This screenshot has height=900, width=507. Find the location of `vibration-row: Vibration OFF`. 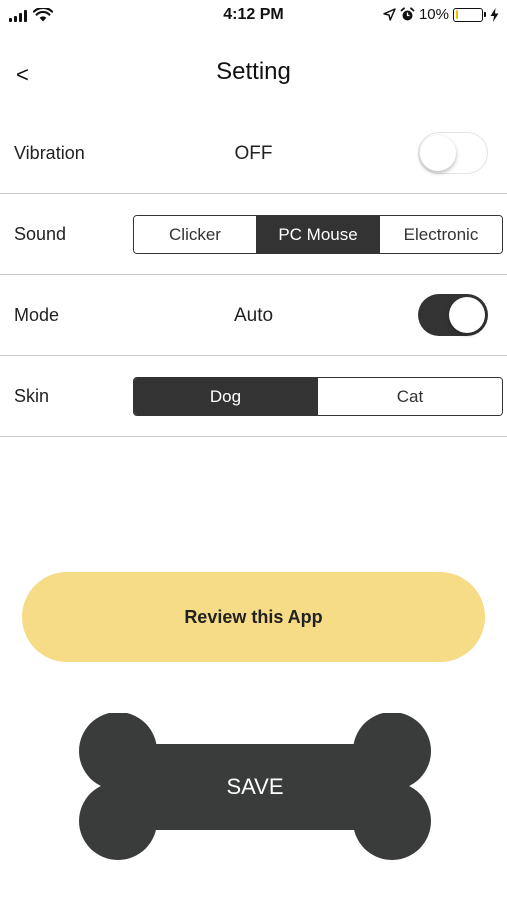

vibration-row: Vibration OFF is located at coordinates (253, 153).